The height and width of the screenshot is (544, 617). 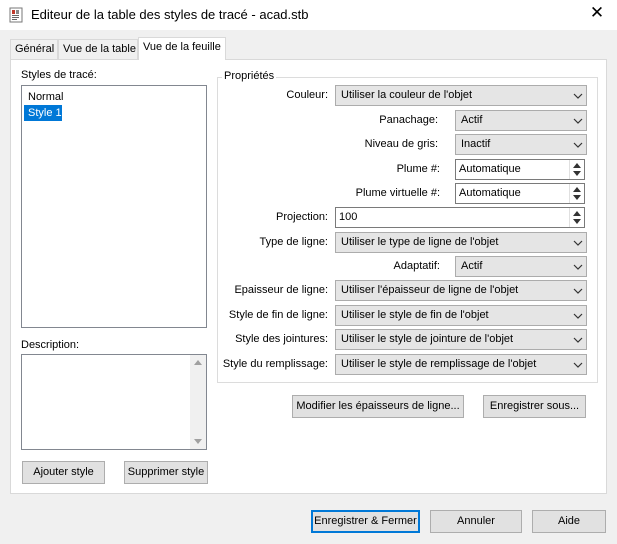 I want to click on adaptive-value: Actif, so click(x=472, y=266).